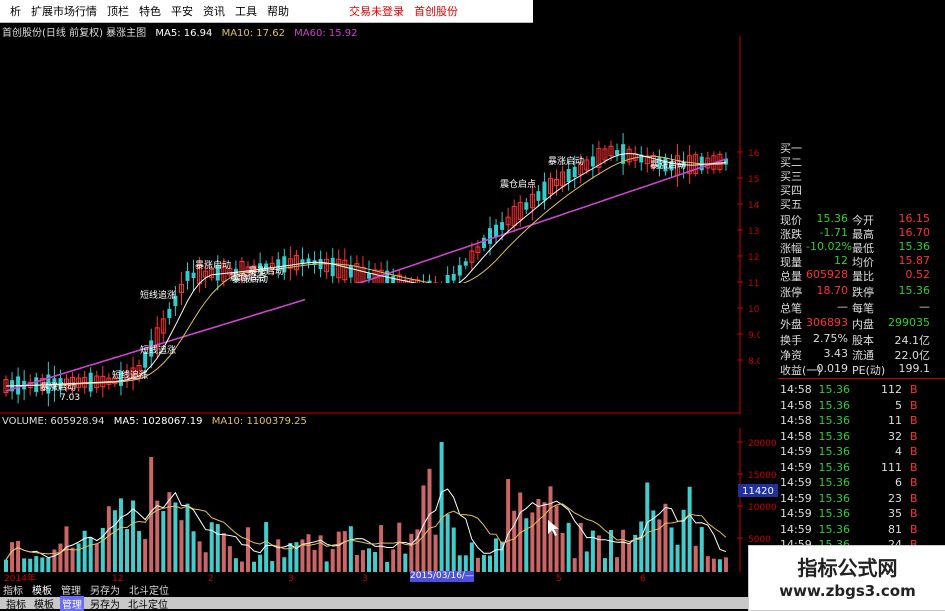 This screenshot has height=611, width=945. What do you see at coordinates (829, 246) in the screenshot?
I see `quote-value: -10.02%` at bounding box center [829, 246].